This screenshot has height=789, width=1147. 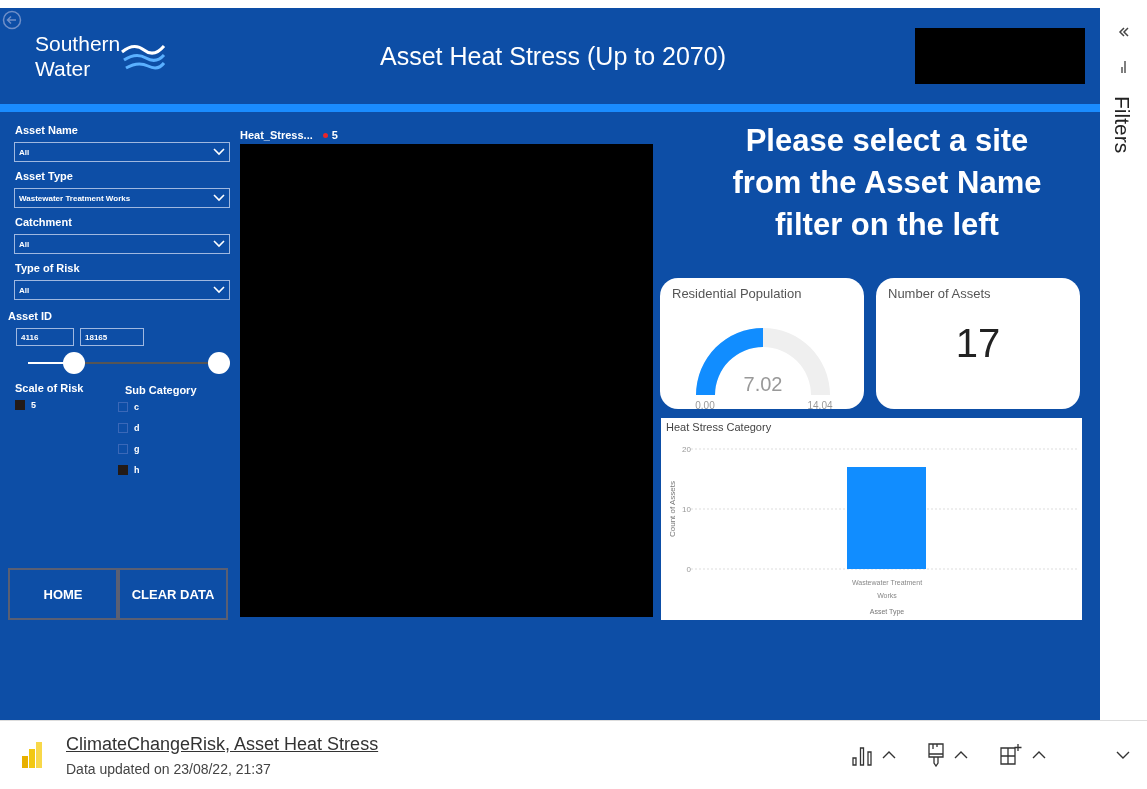 What do you see at coordinates (686, 509) in the screenshot?
I see `y-tick-label: 10` at bounding box center [686, 509].